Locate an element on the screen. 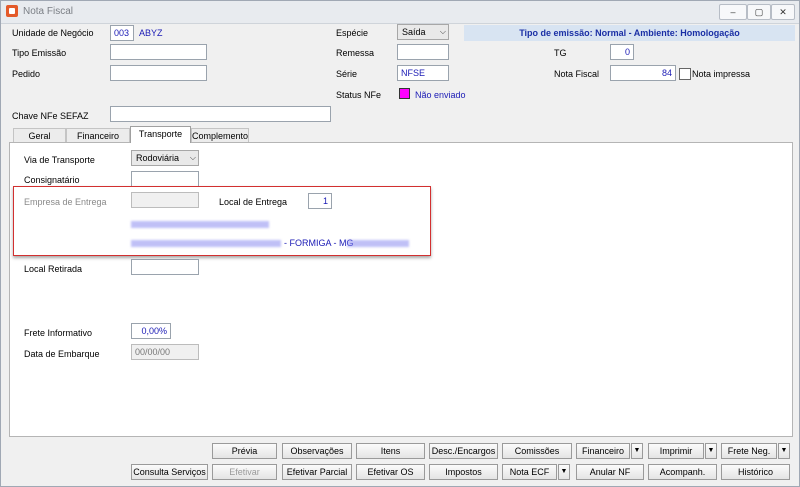  tipo-emissao-label: Tipo Emissão is located at coordinates (39, 53).